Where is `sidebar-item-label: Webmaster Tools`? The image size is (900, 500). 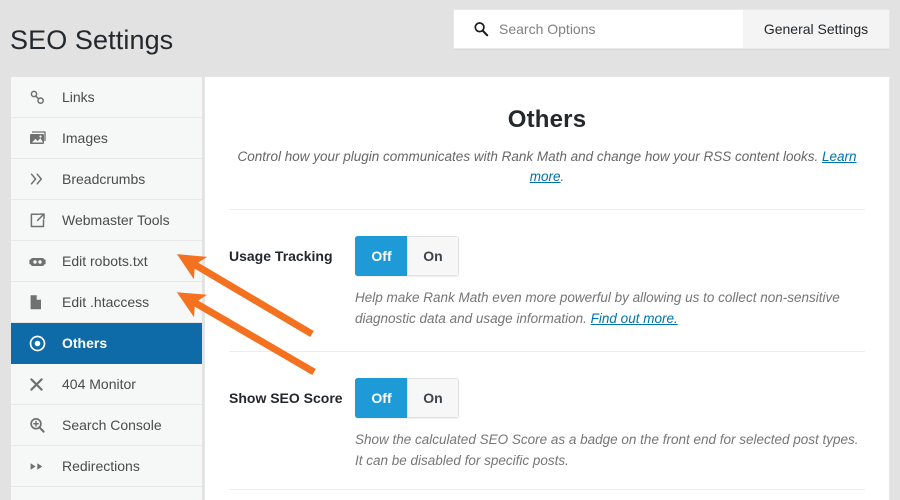 sidebar-item-label: Webmaster Tools is located at coordinates (116, 220).